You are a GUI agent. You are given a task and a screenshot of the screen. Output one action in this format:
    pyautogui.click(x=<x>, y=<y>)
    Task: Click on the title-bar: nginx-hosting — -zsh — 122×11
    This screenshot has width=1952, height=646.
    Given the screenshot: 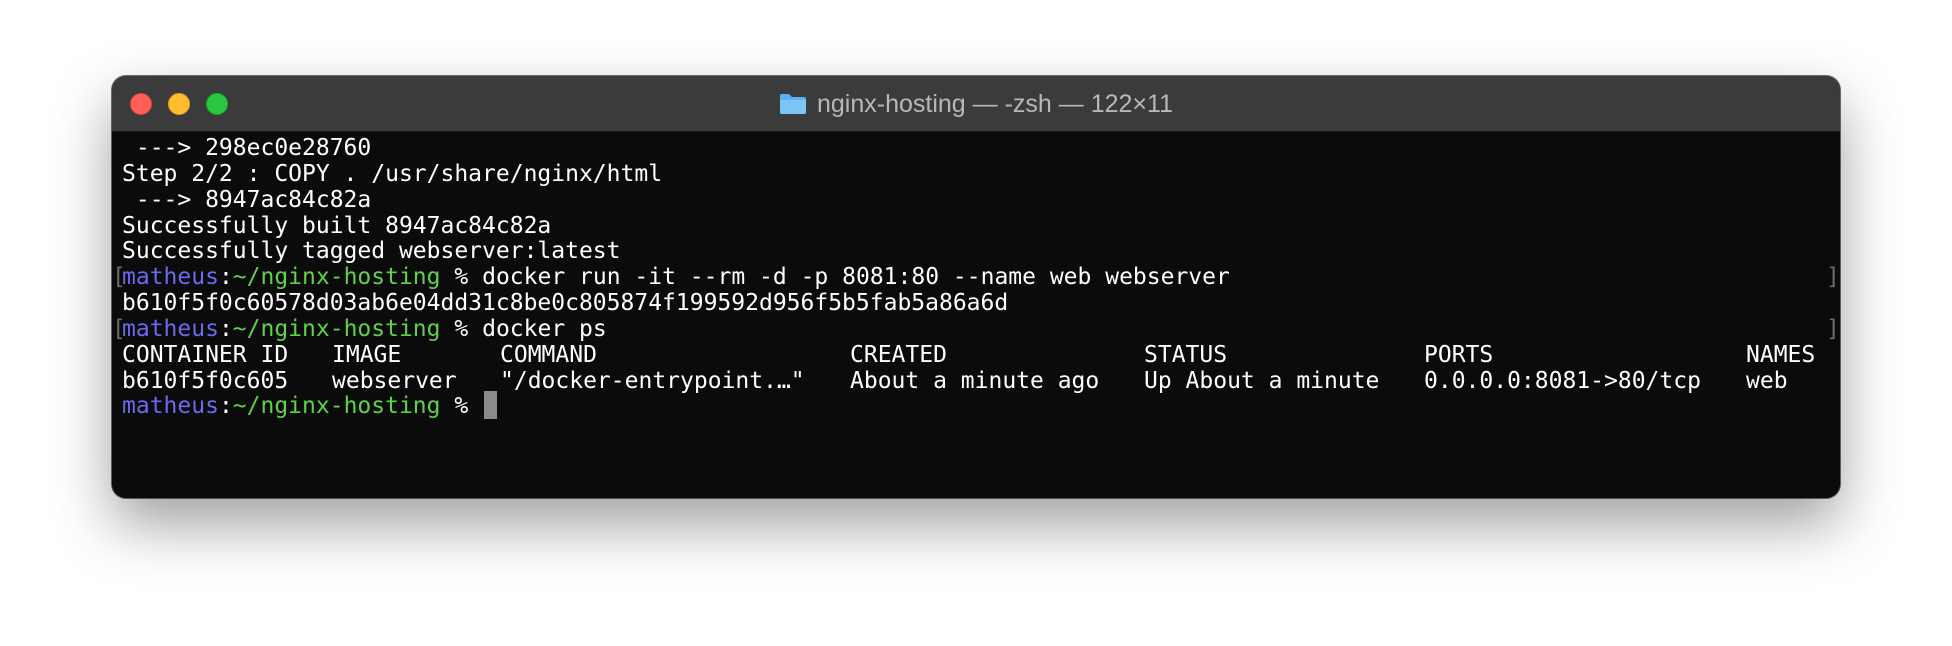 What is the action you would take?
    pyautogui.click(x=976, y=104)
    